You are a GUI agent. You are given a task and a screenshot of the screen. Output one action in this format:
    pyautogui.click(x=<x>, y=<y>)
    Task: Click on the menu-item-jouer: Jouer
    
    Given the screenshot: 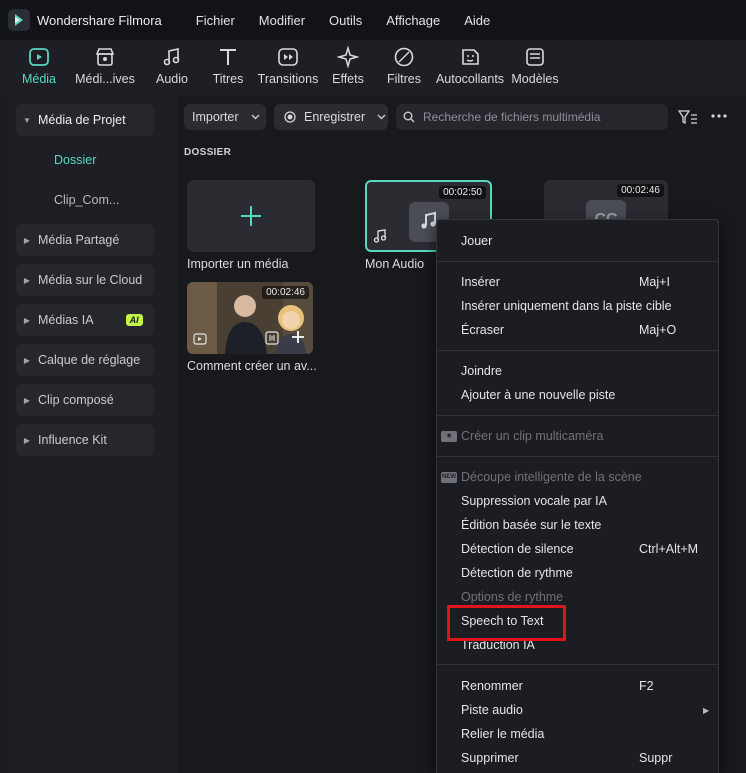 What is the action you would take?
    pyautogui.click(x=476, y=241)
    